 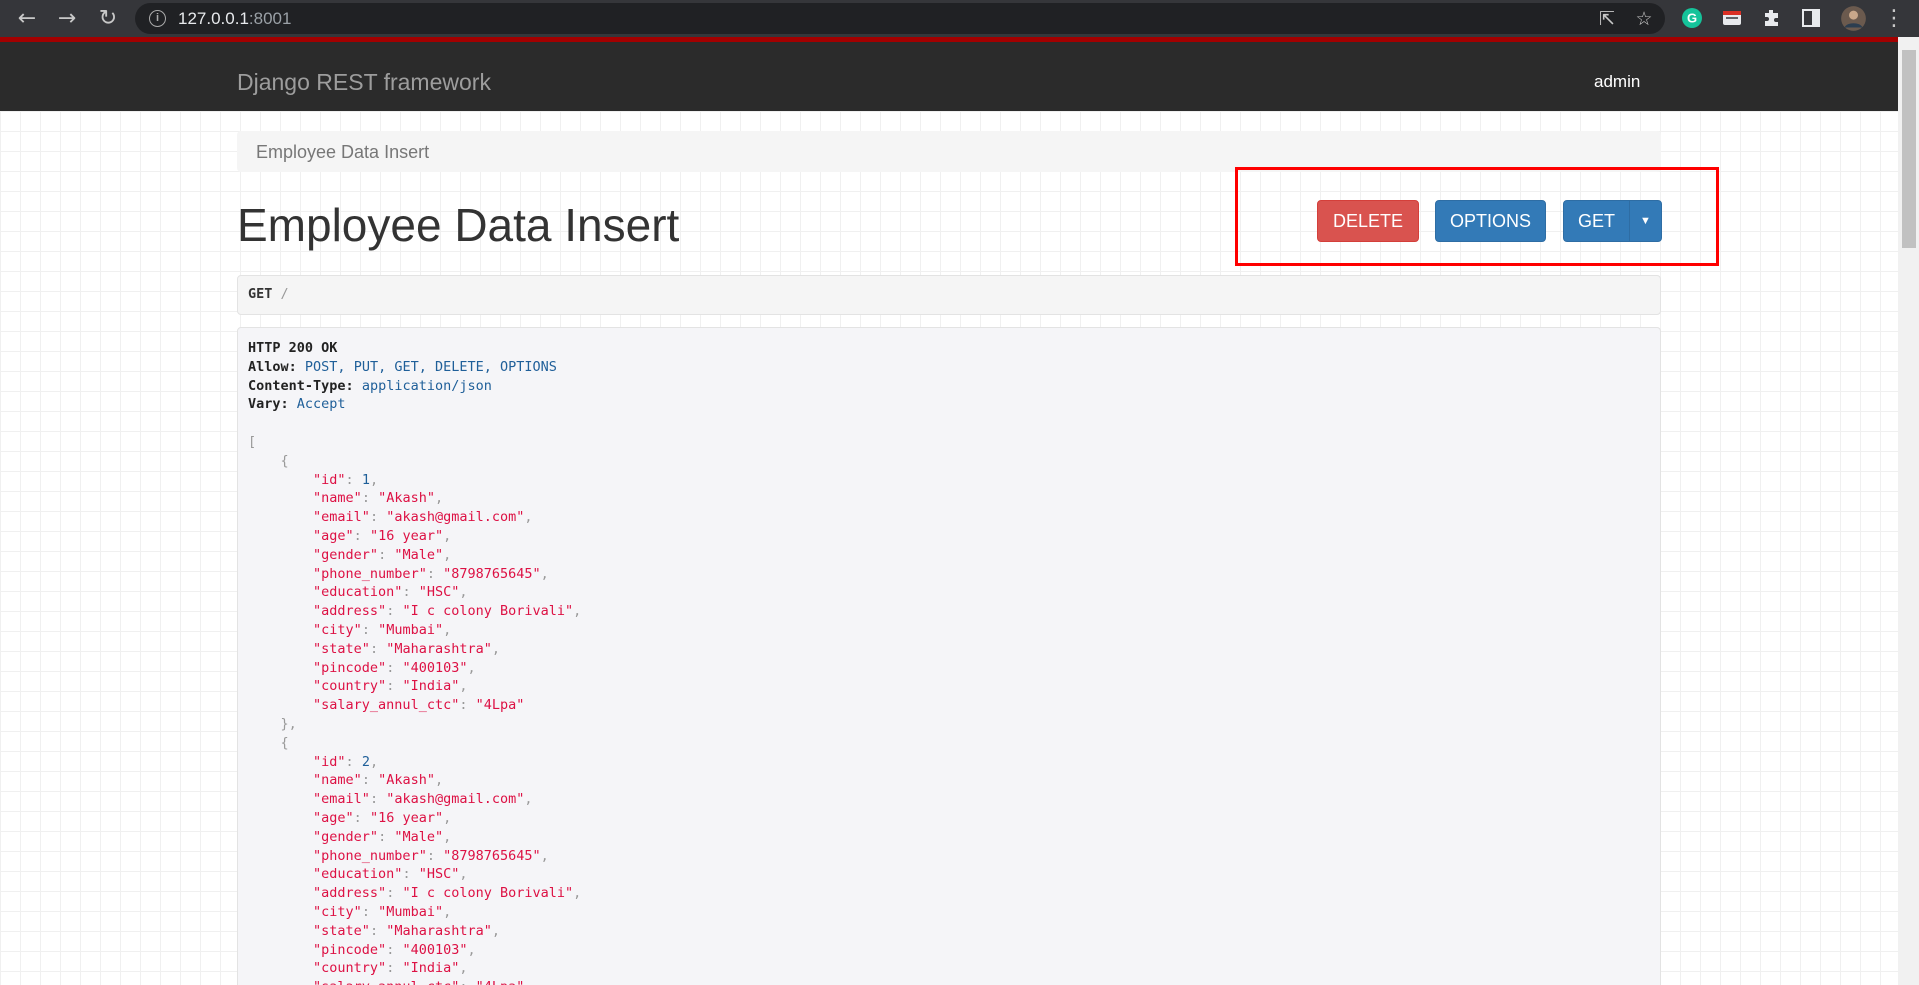 I want to click on json-key: "email", so click(x=341, y=517).